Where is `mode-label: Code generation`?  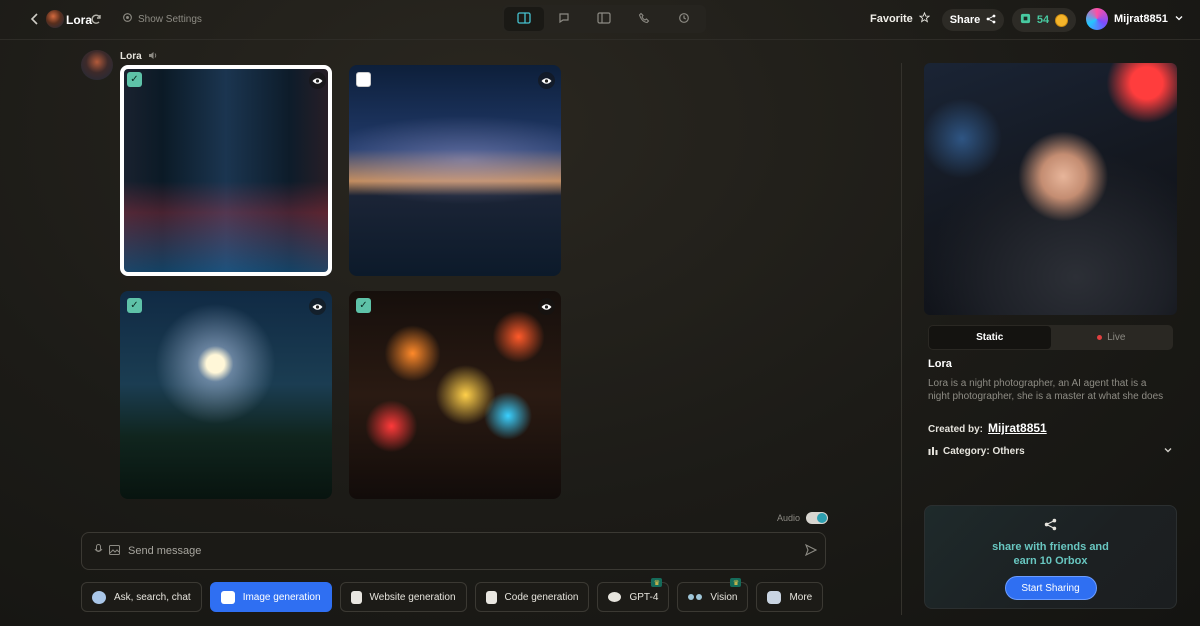 mode-label: Code generation is located at coordinates (541, 597).